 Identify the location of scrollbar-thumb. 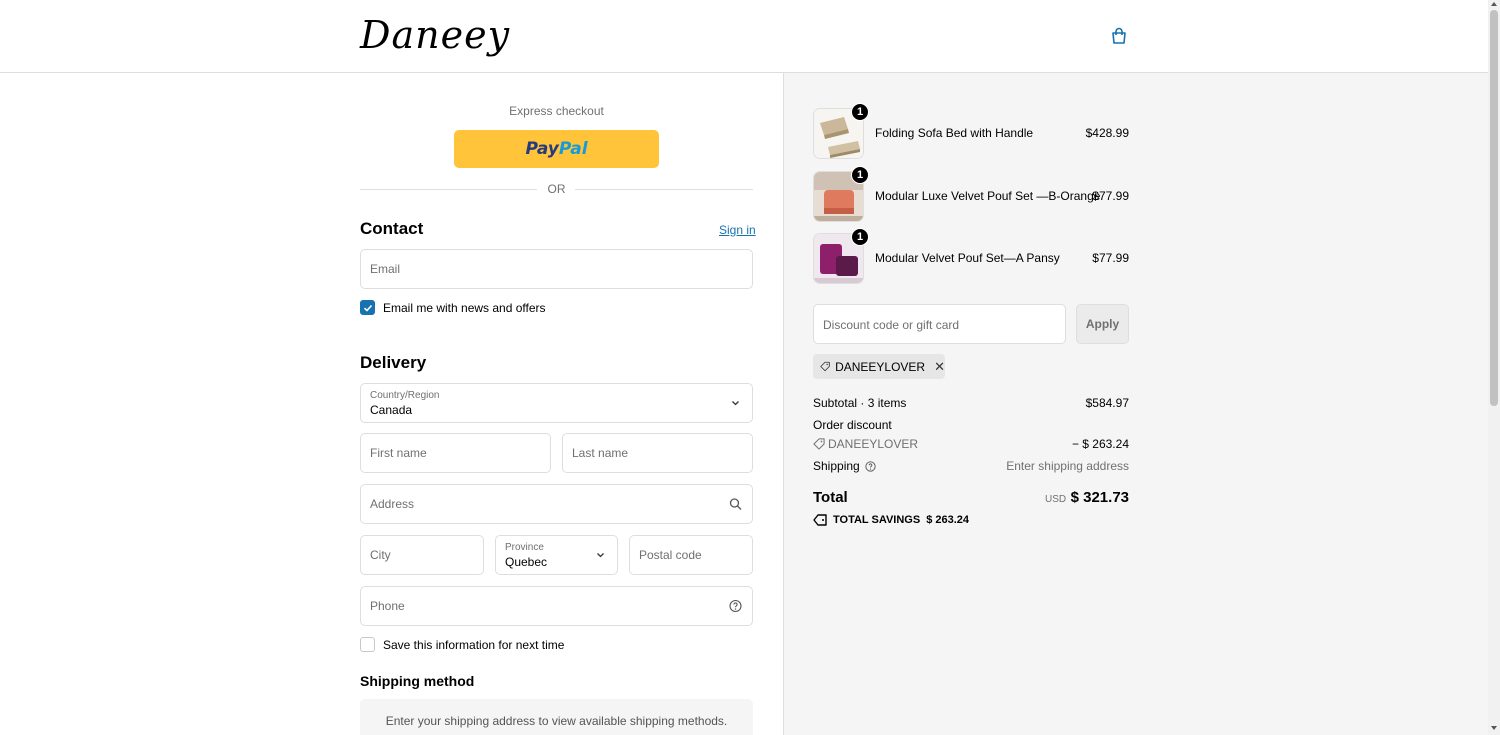
(1494, 208).